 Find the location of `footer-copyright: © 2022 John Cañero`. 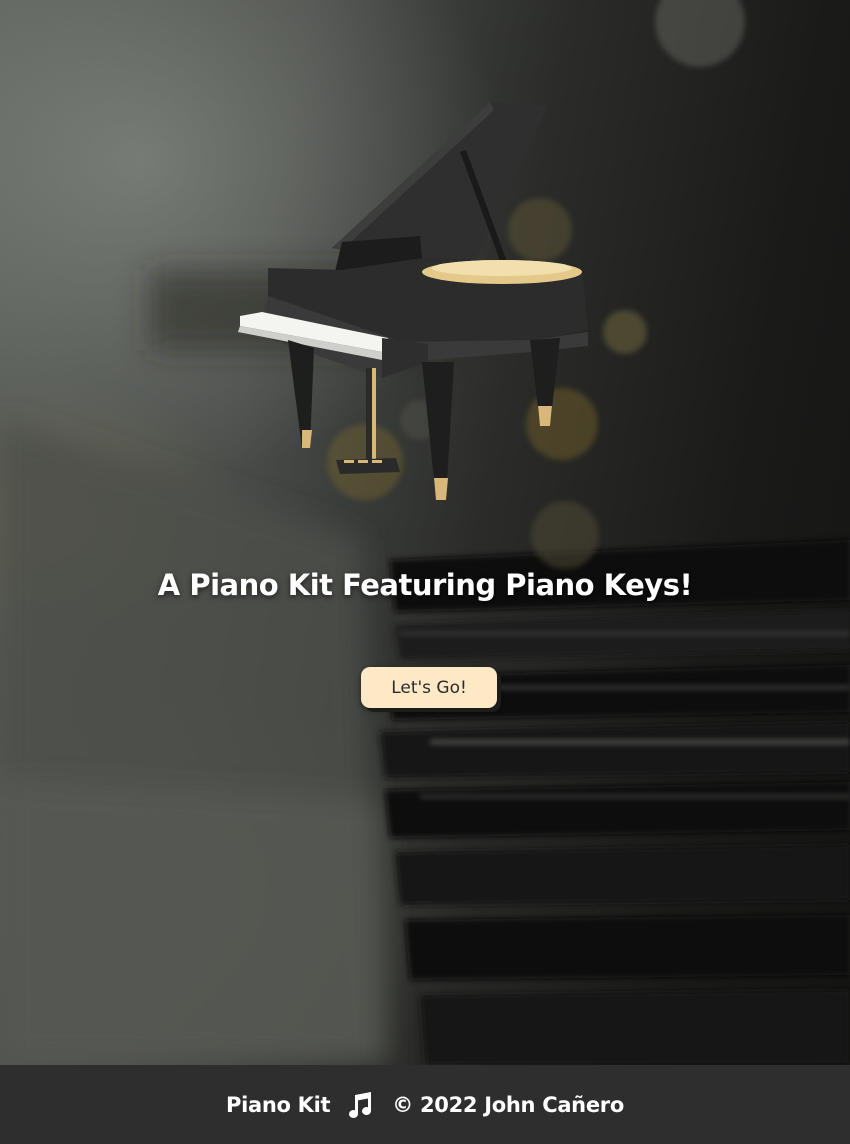

footer-copyright: © 2022 John Cañero is located at coordinates (508, 1104).